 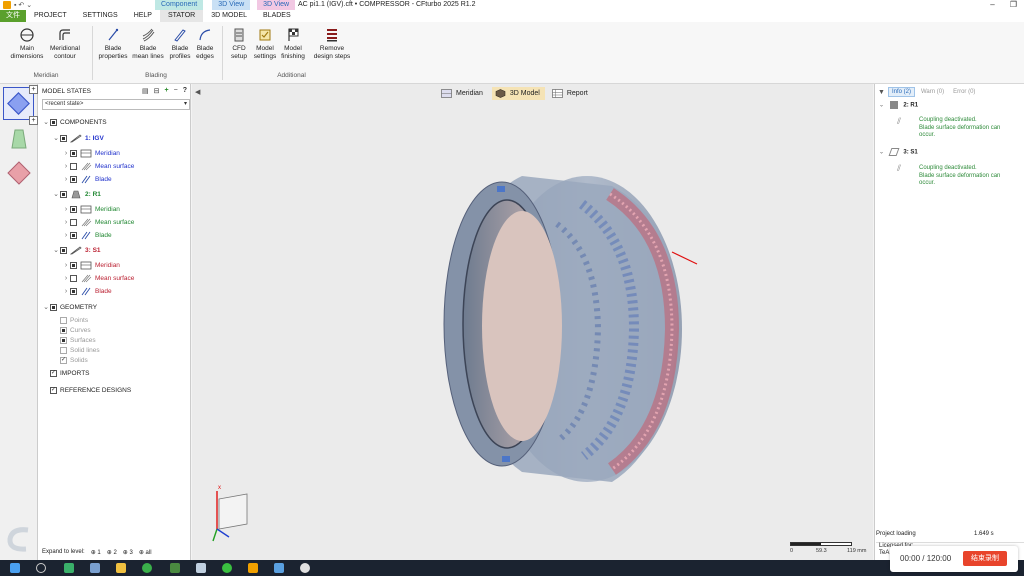 I want to click on load-state-icon: ⊟, so click(x=157, y=91).